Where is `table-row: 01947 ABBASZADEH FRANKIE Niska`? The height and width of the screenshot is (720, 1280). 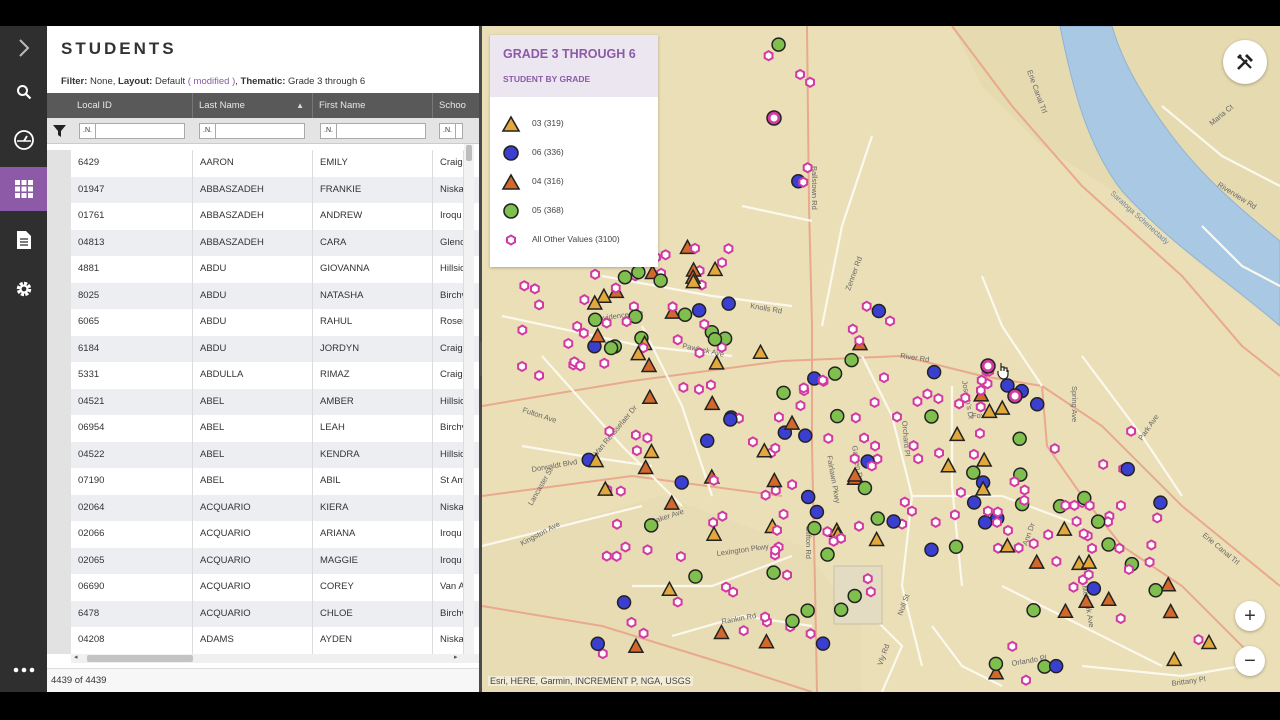 table-row: 01947 ABBASZADEH FRANKIE Niska is located at coordinates (263, 189).